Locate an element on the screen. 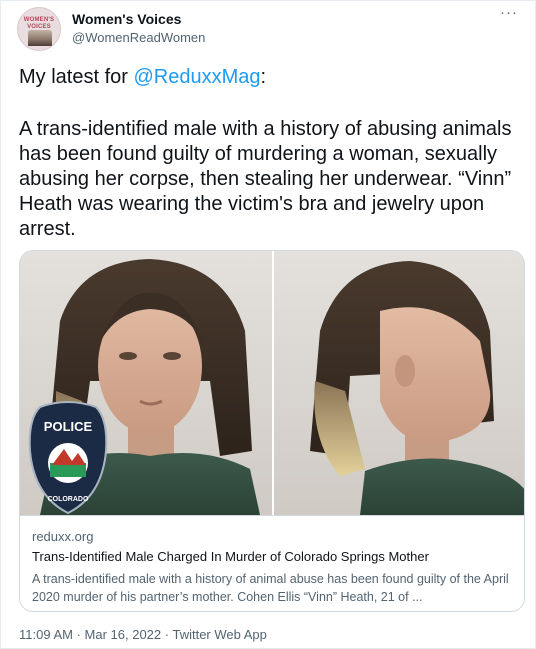 This screenshot has height=649, width=536. user-handle: @WomenReadWomen is located at coordinates (138, 37).